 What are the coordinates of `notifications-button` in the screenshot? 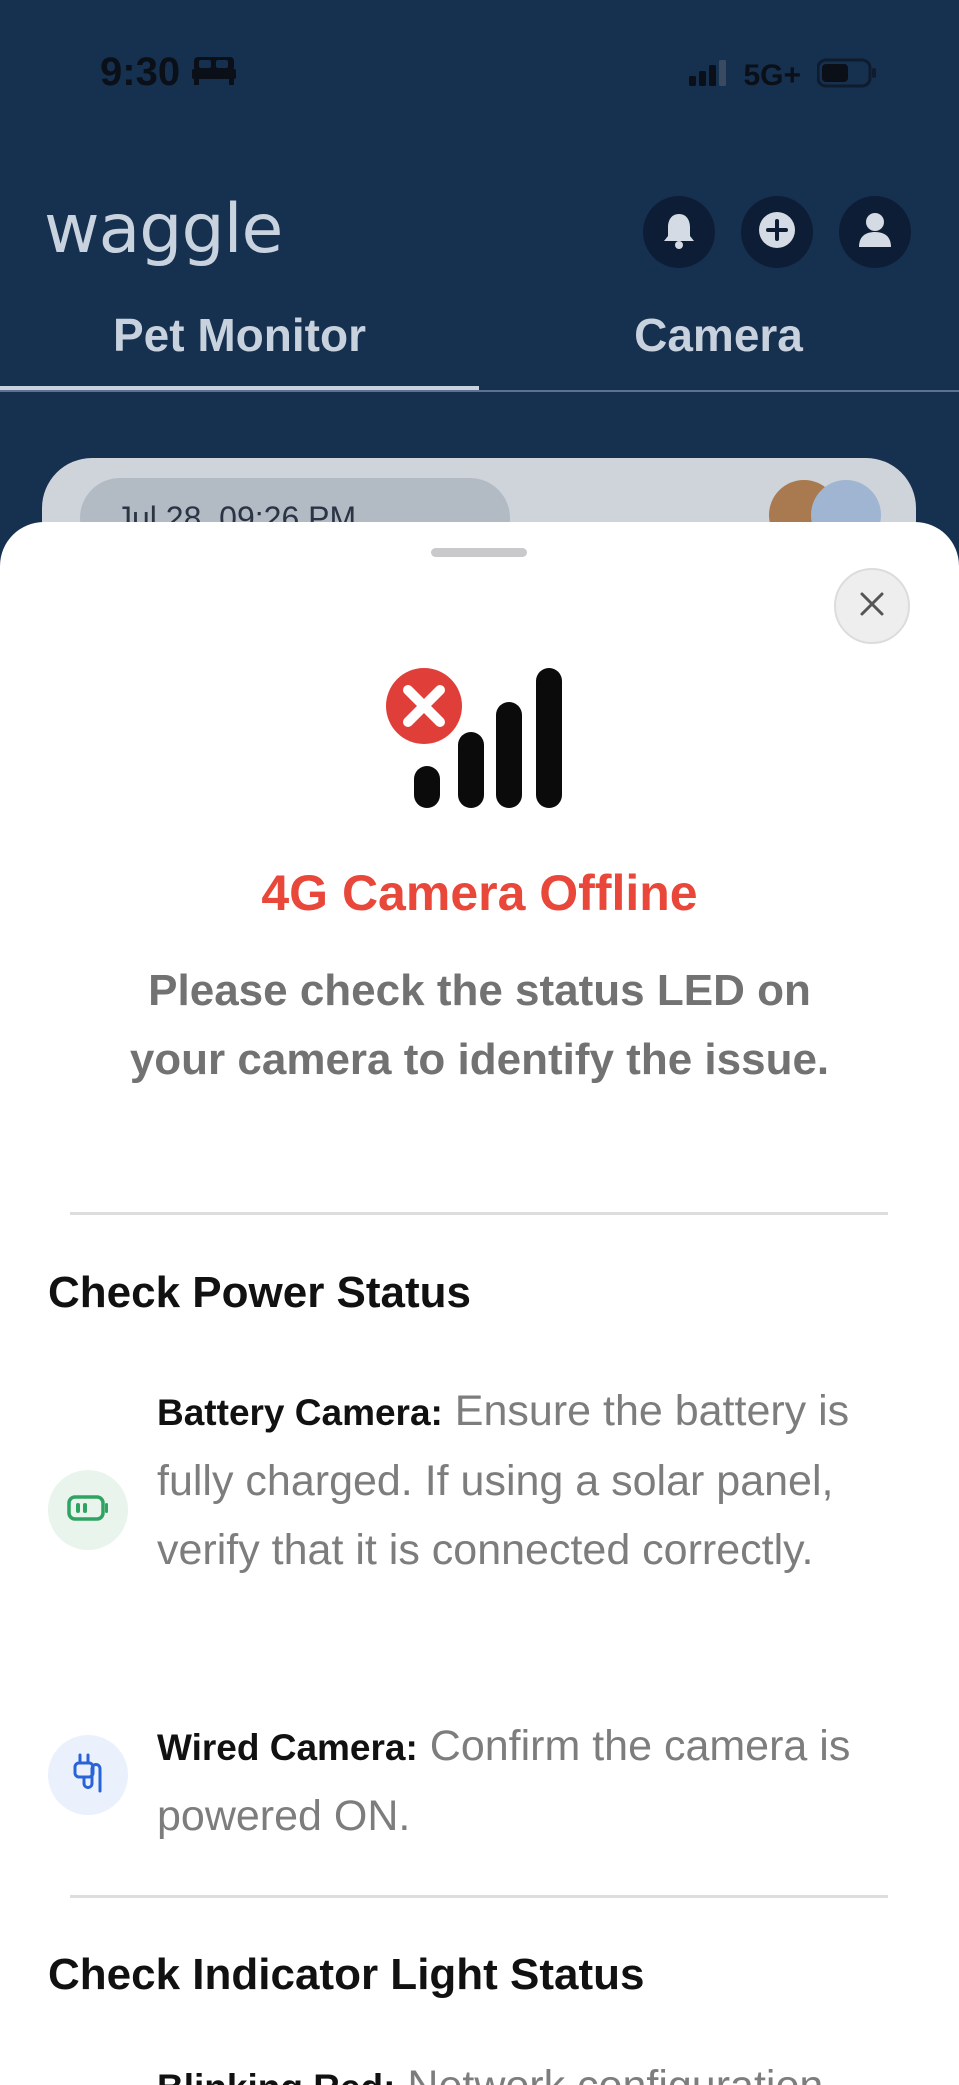 It's located at (679, 232).